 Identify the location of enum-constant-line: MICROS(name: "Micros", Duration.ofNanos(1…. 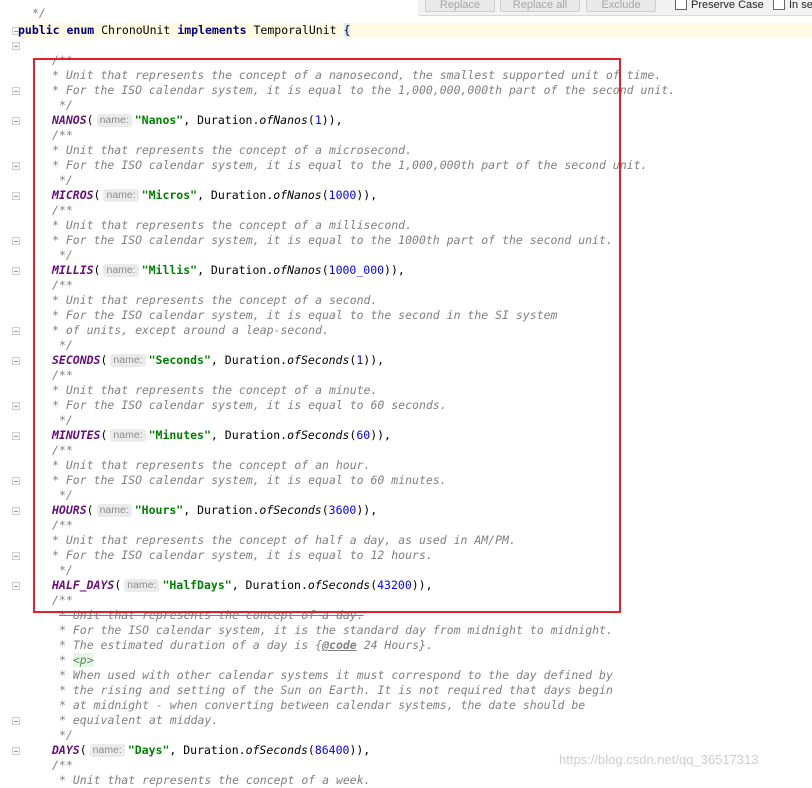
(214, 195).